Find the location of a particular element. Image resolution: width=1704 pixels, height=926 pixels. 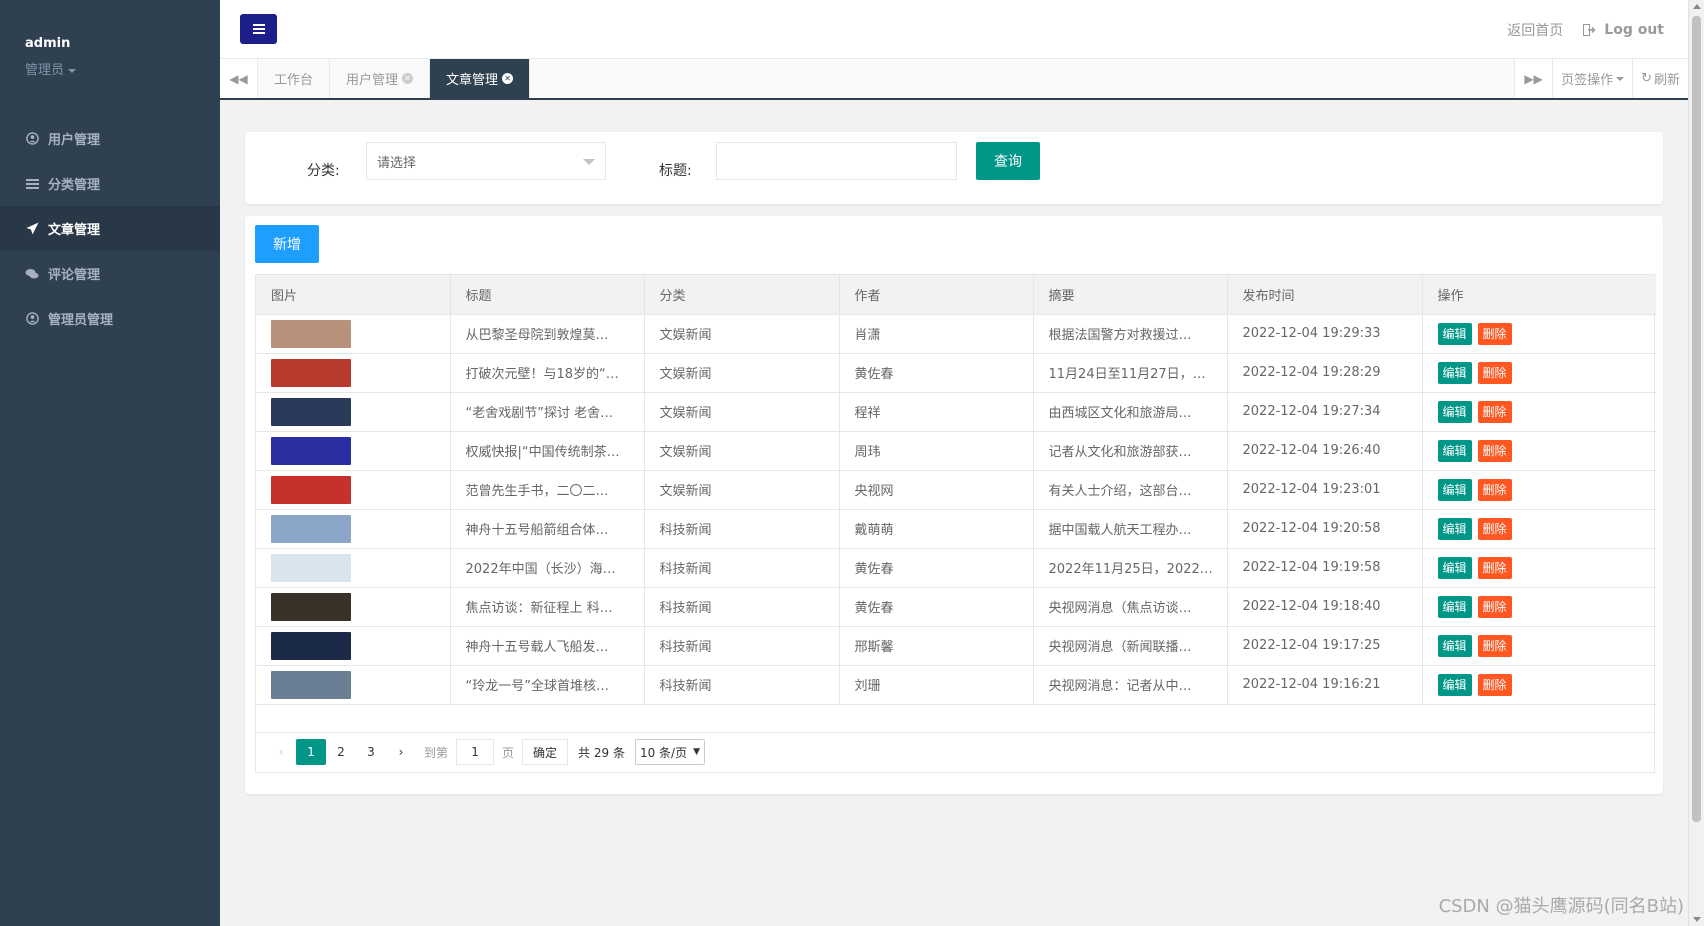

column-header: 标题 is located at coordinates (547, 295).